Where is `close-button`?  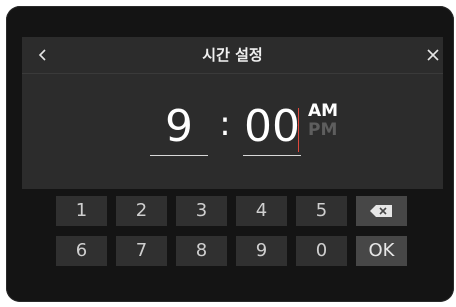
close-button is located at coordinates (433, 55).